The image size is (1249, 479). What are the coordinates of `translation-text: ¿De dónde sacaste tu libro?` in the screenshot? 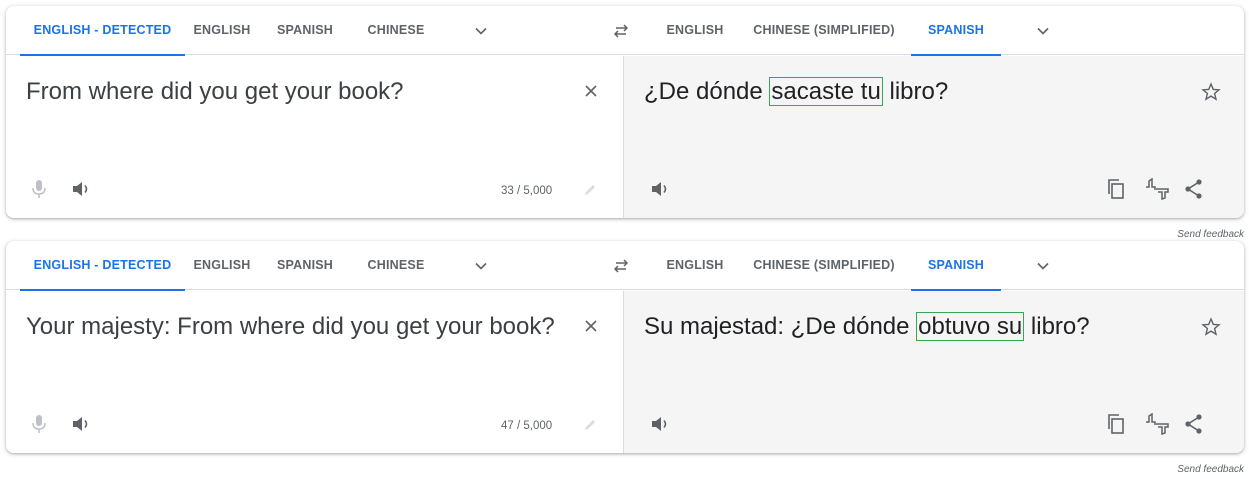 It's located at (914, 92).